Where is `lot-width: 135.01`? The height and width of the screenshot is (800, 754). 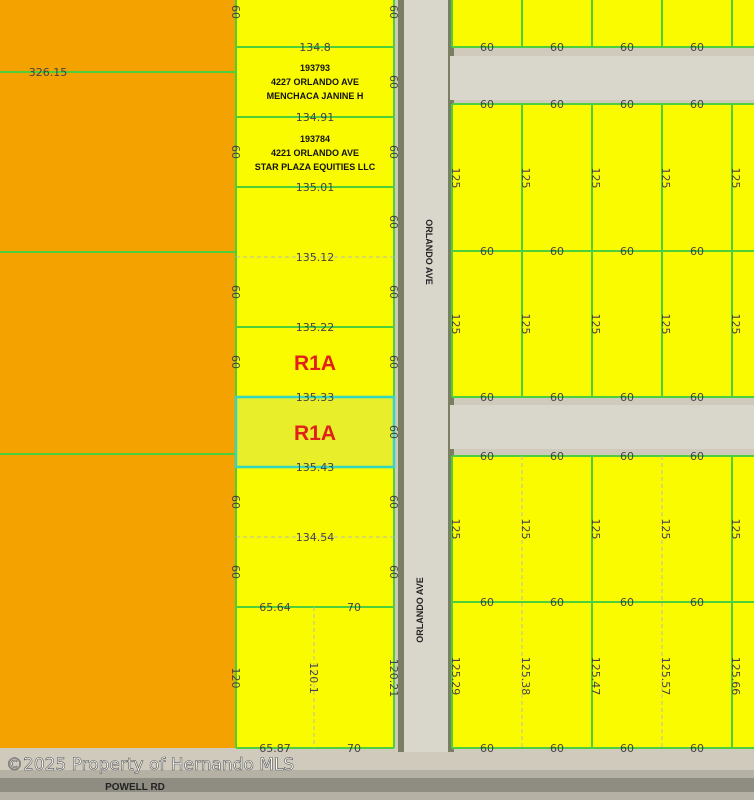 lot-width: 135.01 is located at coordinates (315, 187).